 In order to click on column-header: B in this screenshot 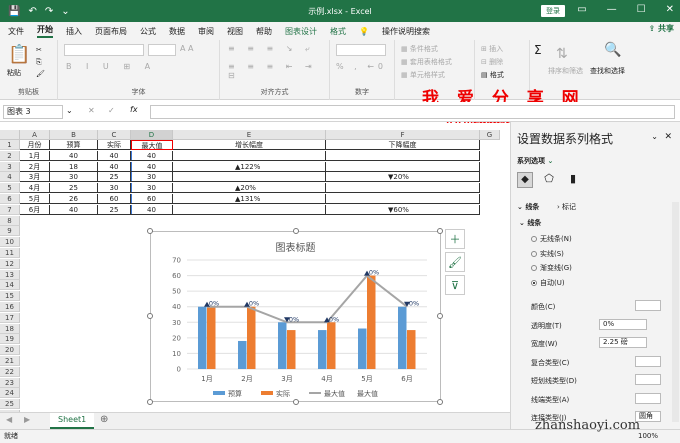, I will do `click(74, 135)`.